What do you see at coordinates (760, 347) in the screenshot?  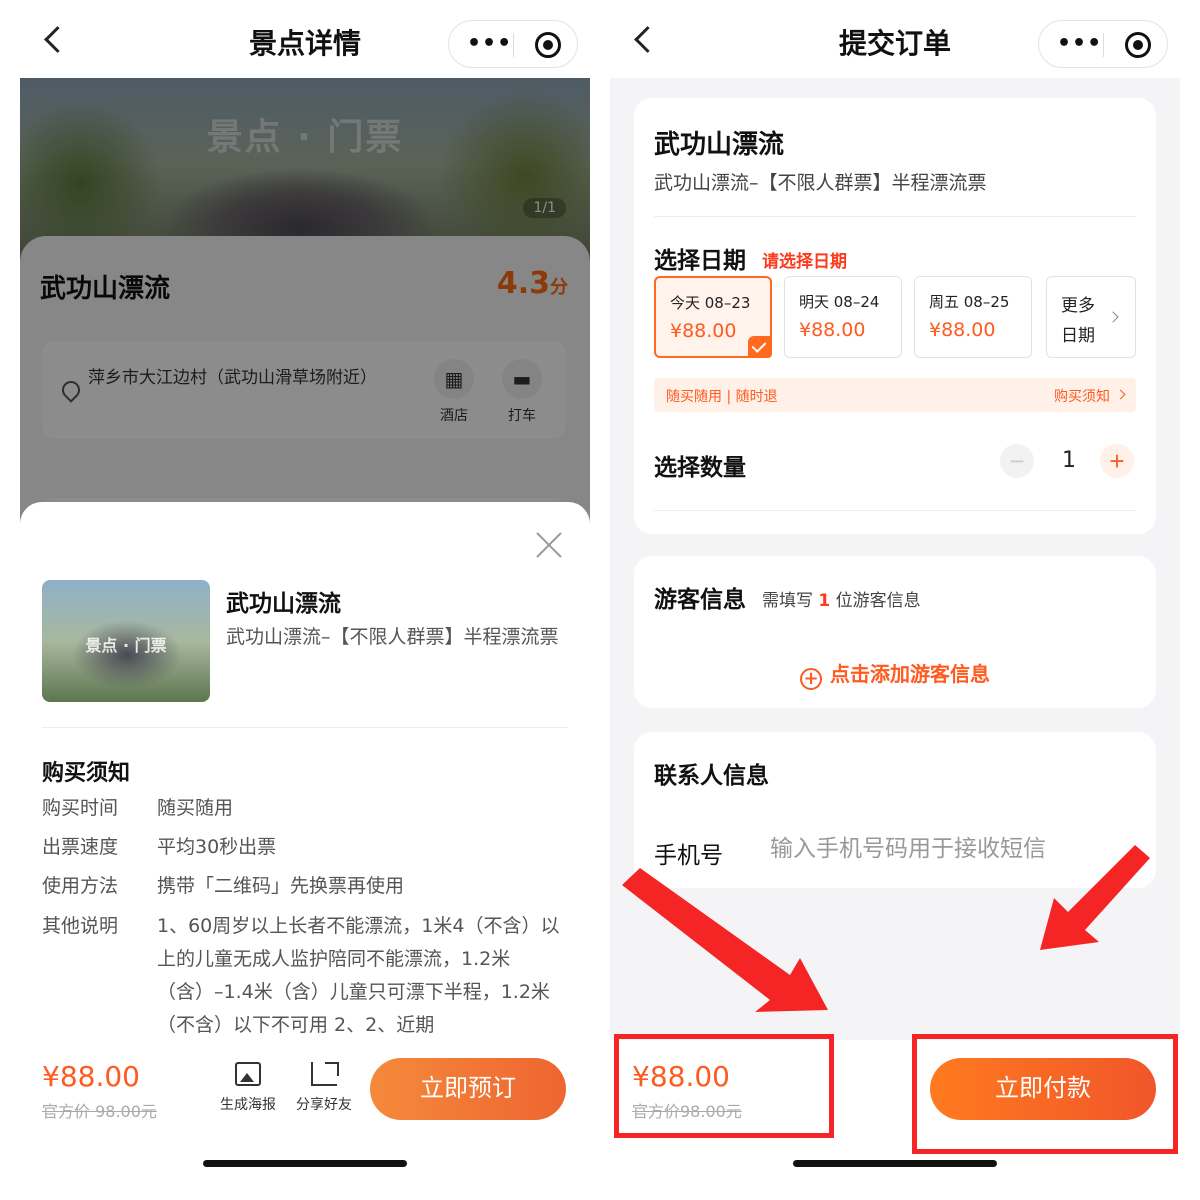 I see `check-icon` at bounding box center [760, 347].